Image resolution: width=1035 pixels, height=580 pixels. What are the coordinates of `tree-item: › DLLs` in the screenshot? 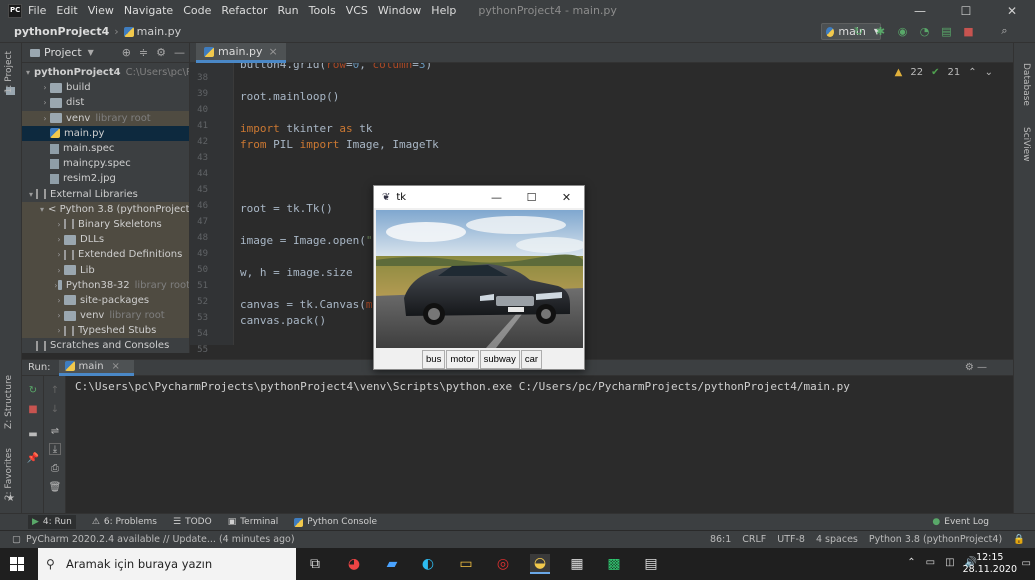 It's located at (105, 240).